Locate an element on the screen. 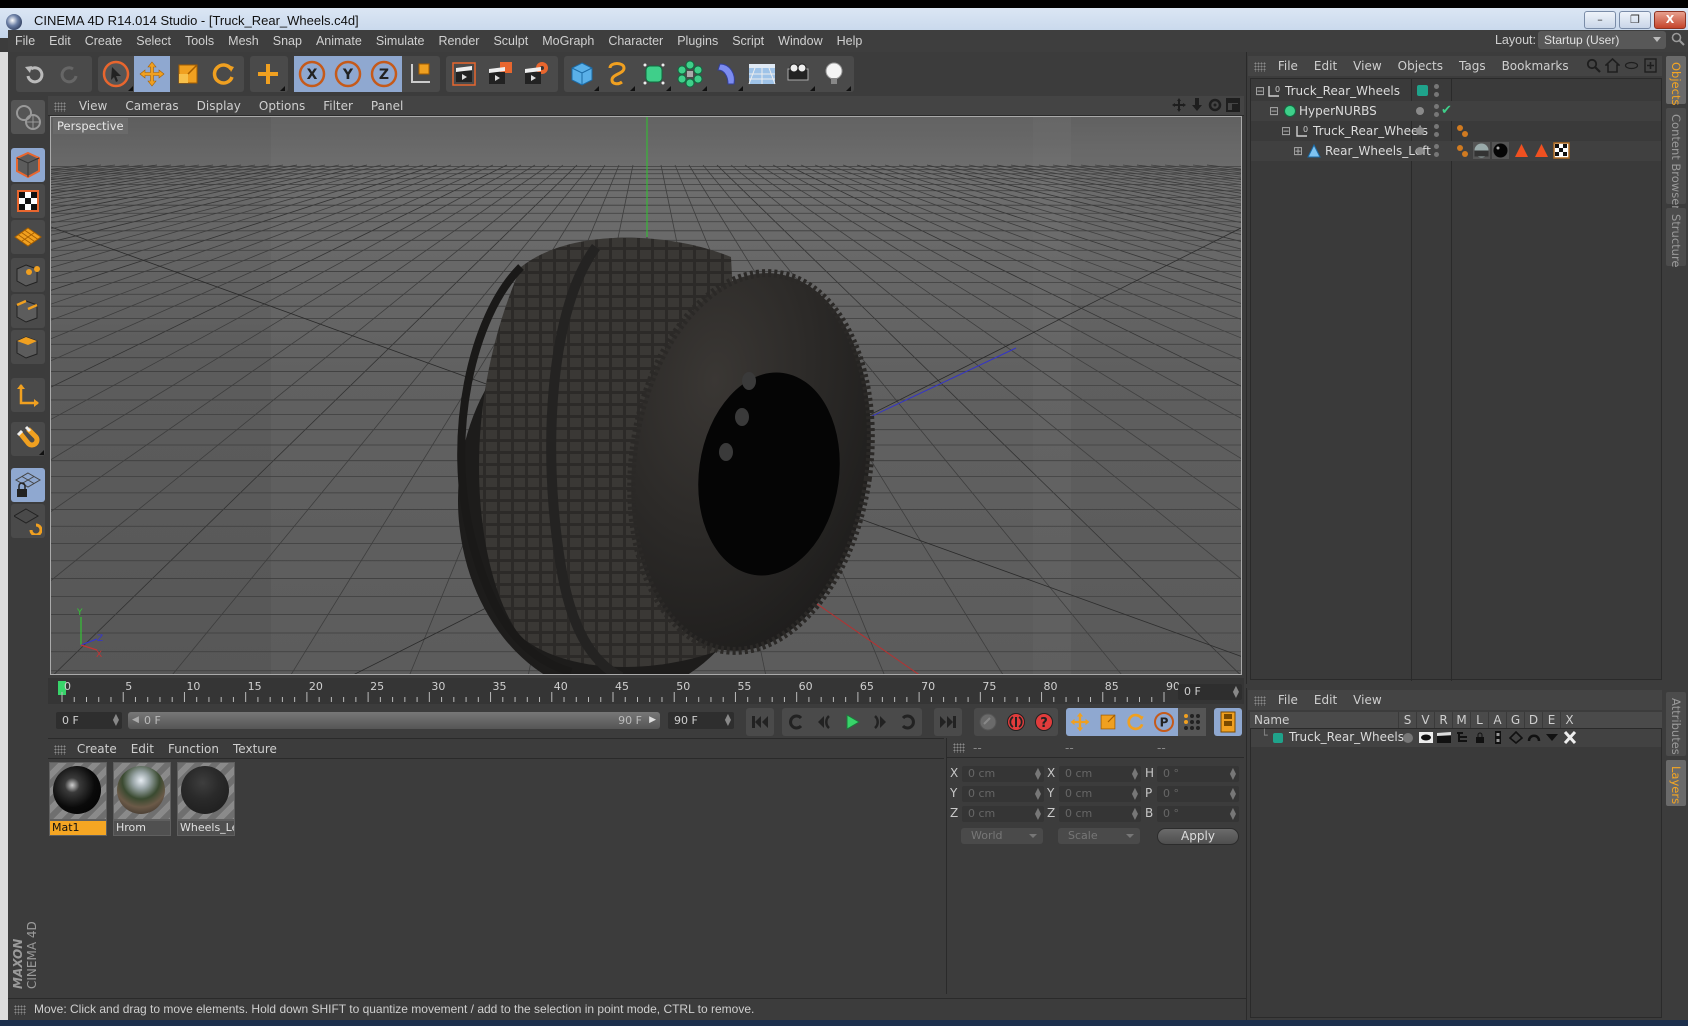 The height and width of the screenshot is (1026, 1688). rot-b-field: 0 ° ▲ ▼ is located at coordinates (1198, 814).